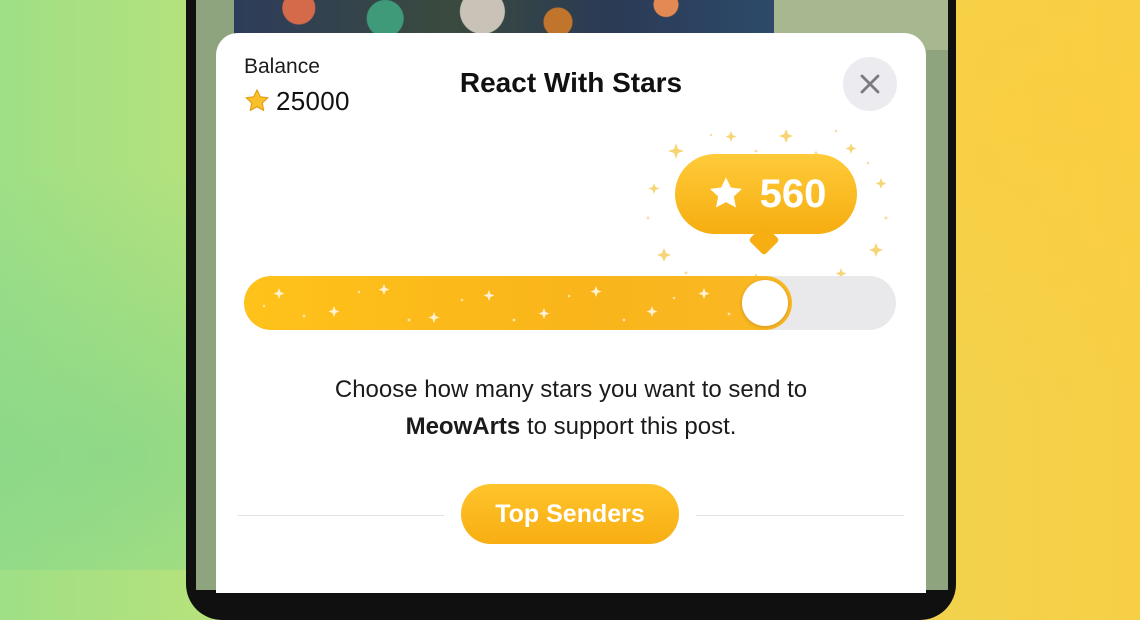 Image resolution: width=1140 pixels, height=620 pixels. Describe the element at coordinates (496, 303) in the screenshot. I see `slider-sparkles` at that location.